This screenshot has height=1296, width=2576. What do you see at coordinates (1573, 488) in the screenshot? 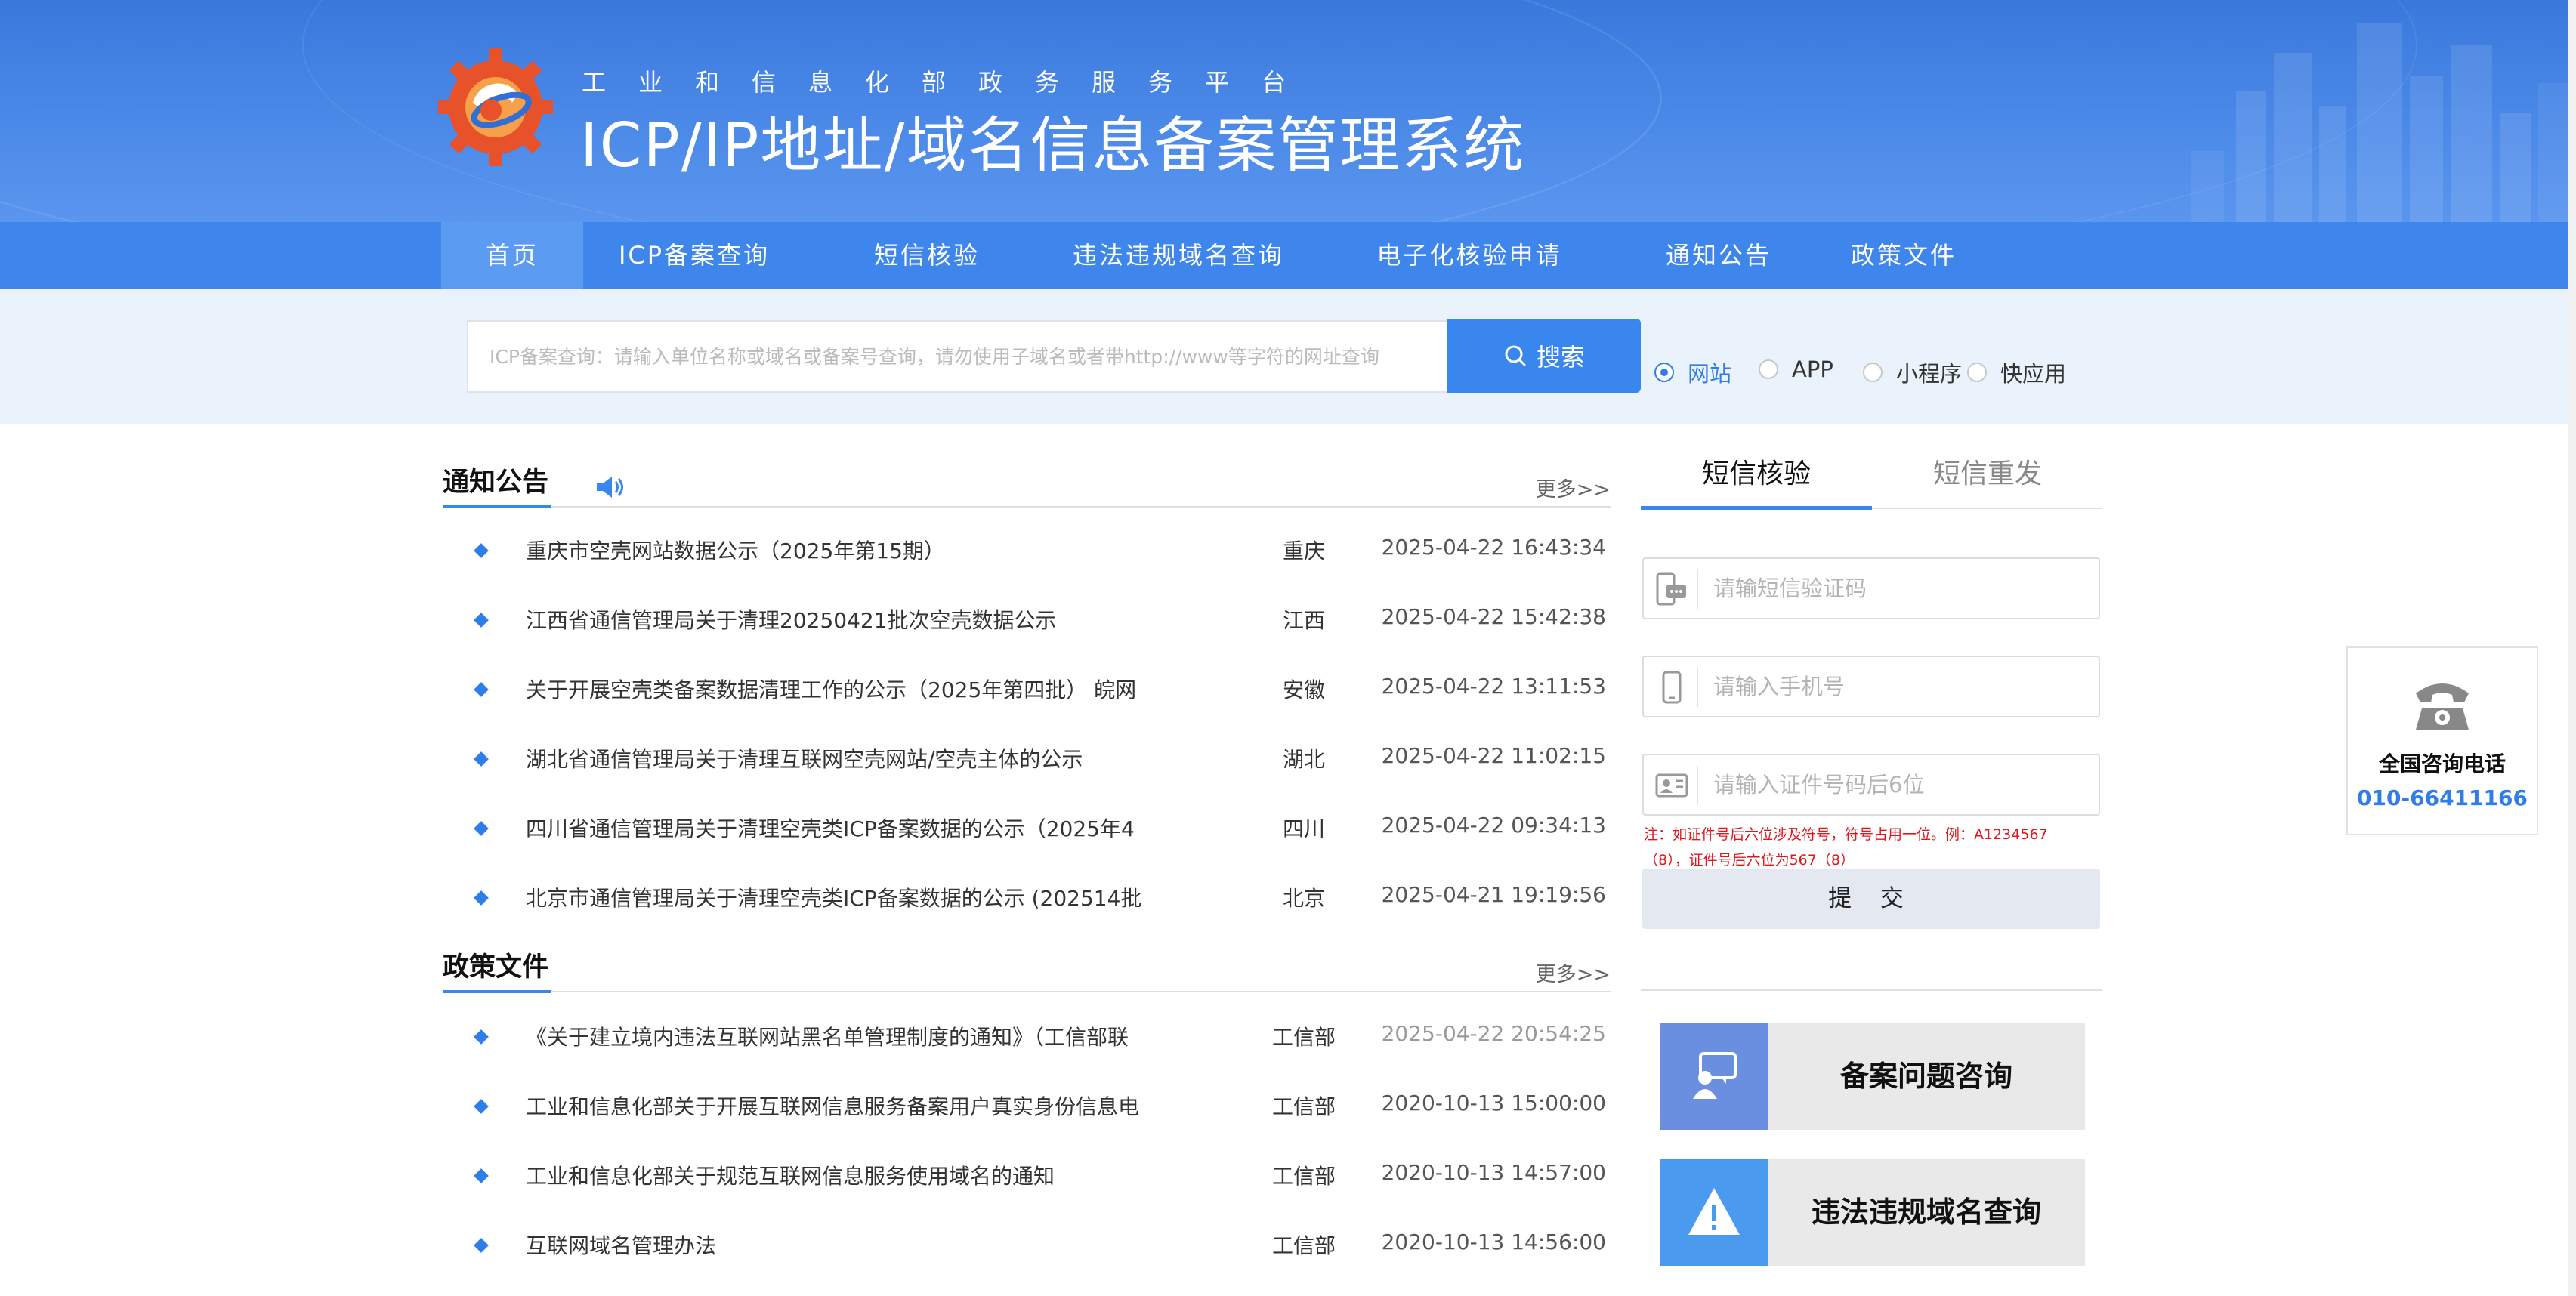
I see `notices-more-link: 更多>>` at bounding box center [1573, 488].